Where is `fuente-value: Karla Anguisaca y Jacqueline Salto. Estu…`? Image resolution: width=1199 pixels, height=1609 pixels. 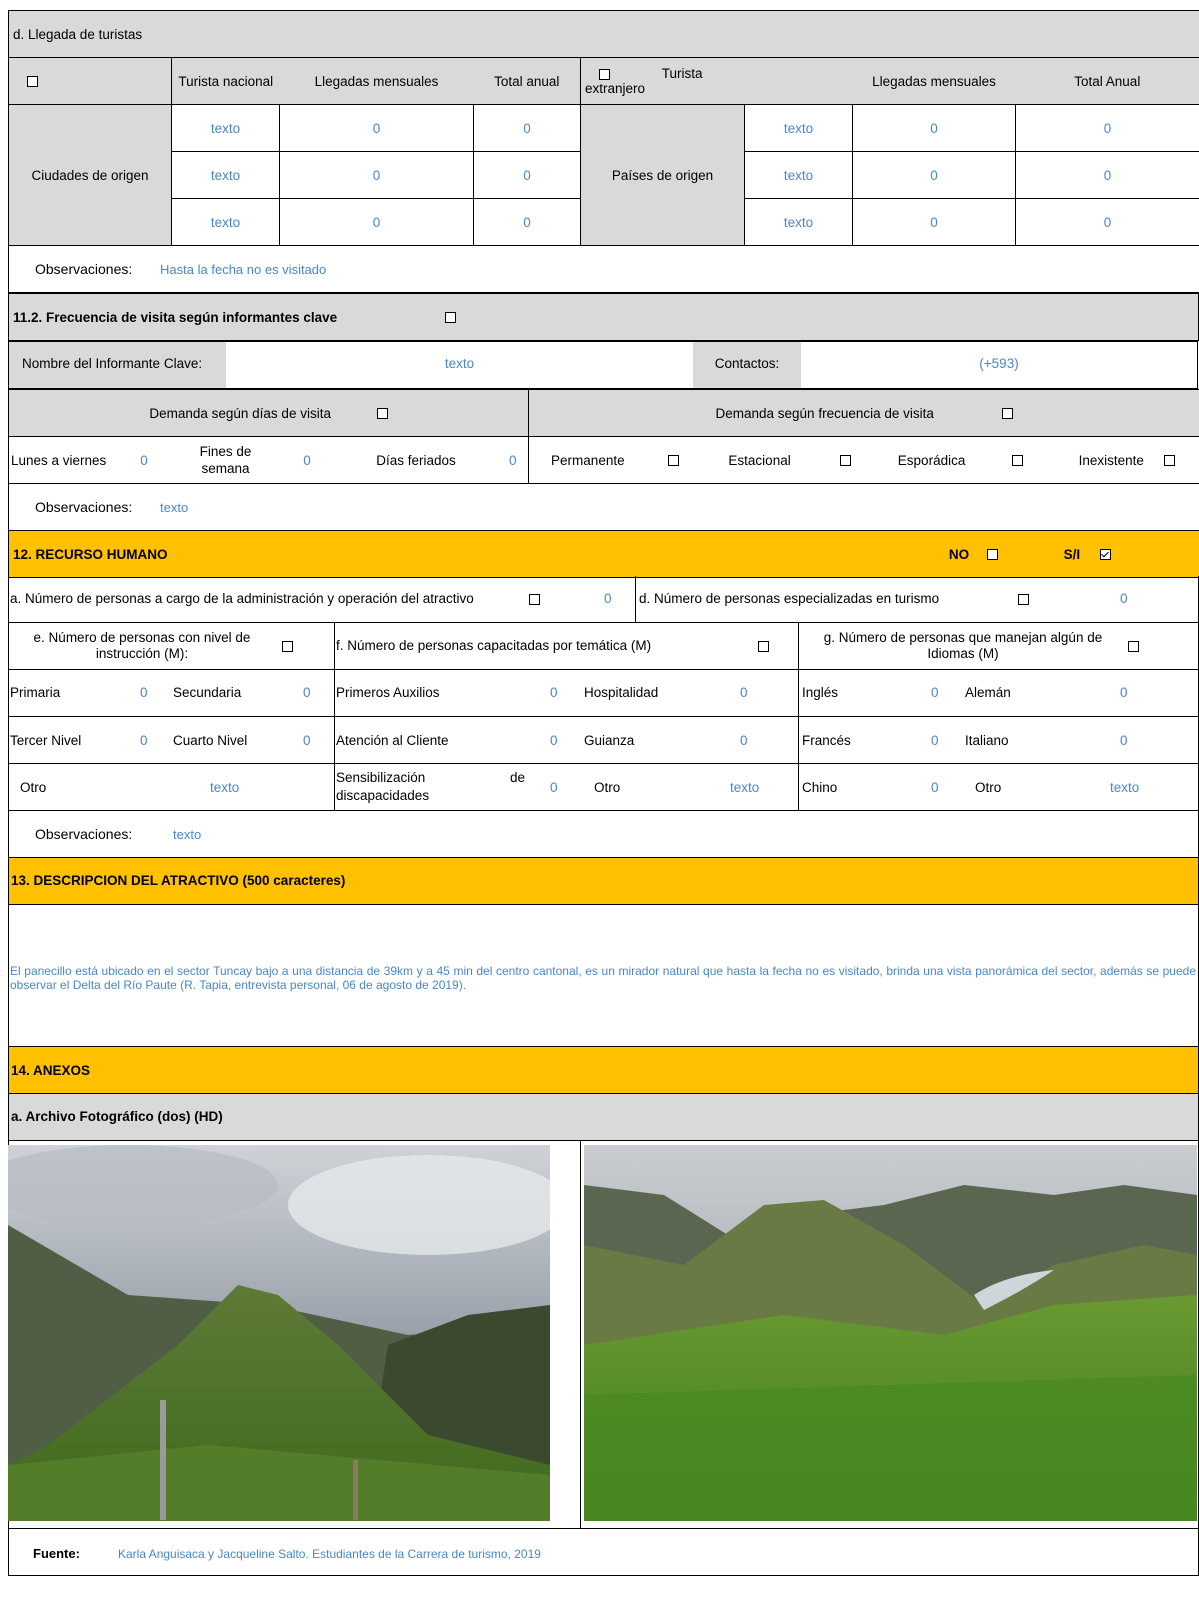 fuente-value: Karla Anguisaca y Jacqueline Salto. Estu… is located at coordinates (329, 1554).